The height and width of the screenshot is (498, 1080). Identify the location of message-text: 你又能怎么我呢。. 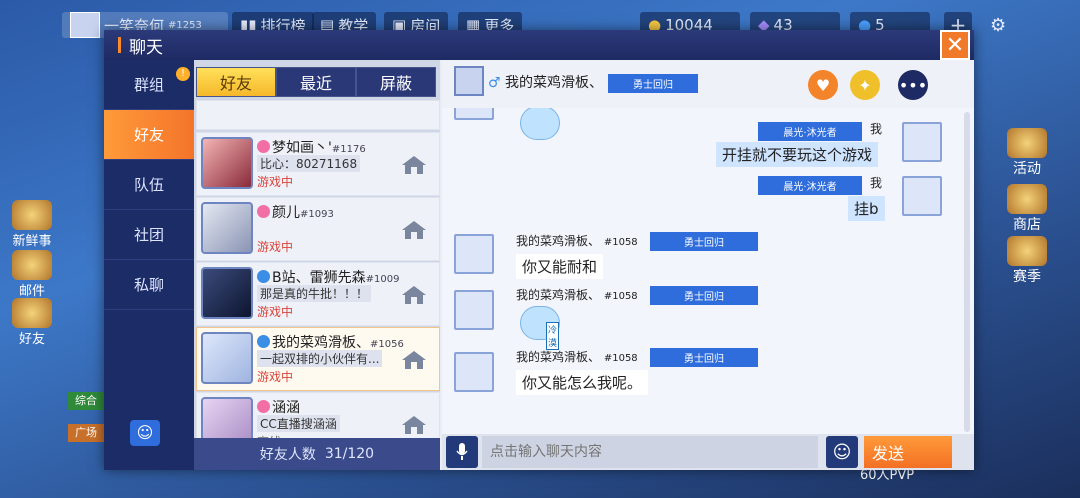
(582, 382).